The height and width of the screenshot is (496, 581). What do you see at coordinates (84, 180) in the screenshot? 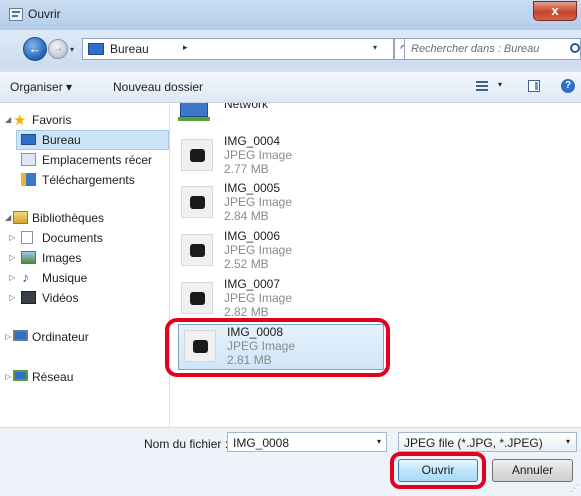
I see `sidebar-item-downloads: Téléchargements` at bounding box center [84, 180].